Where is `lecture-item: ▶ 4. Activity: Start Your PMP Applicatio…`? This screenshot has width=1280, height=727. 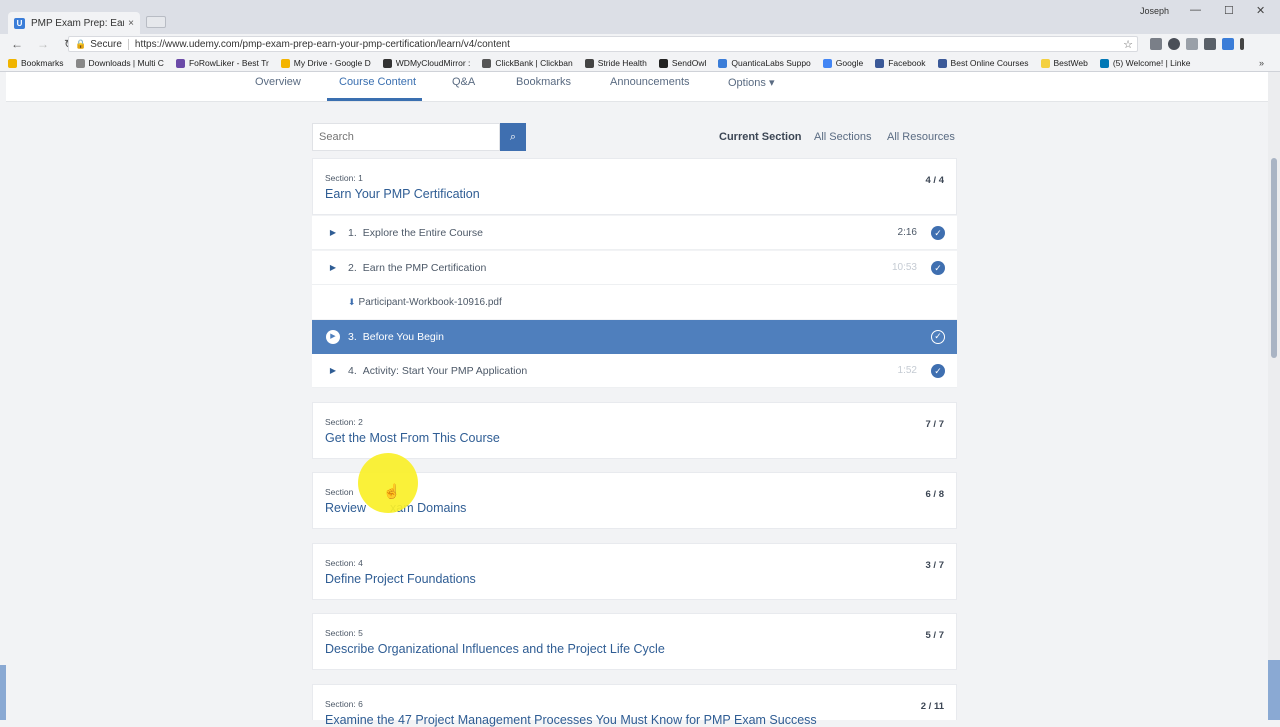
lecture-item: ▶ 4. Activity: Start Your PMP Applicatio… is located at coordinates (634, 371).